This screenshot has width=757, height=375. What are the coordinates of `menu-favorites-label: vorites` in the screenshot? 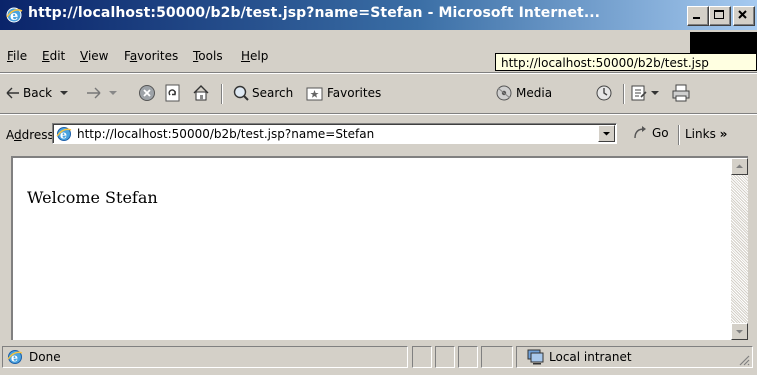 It's located at (158, 56).